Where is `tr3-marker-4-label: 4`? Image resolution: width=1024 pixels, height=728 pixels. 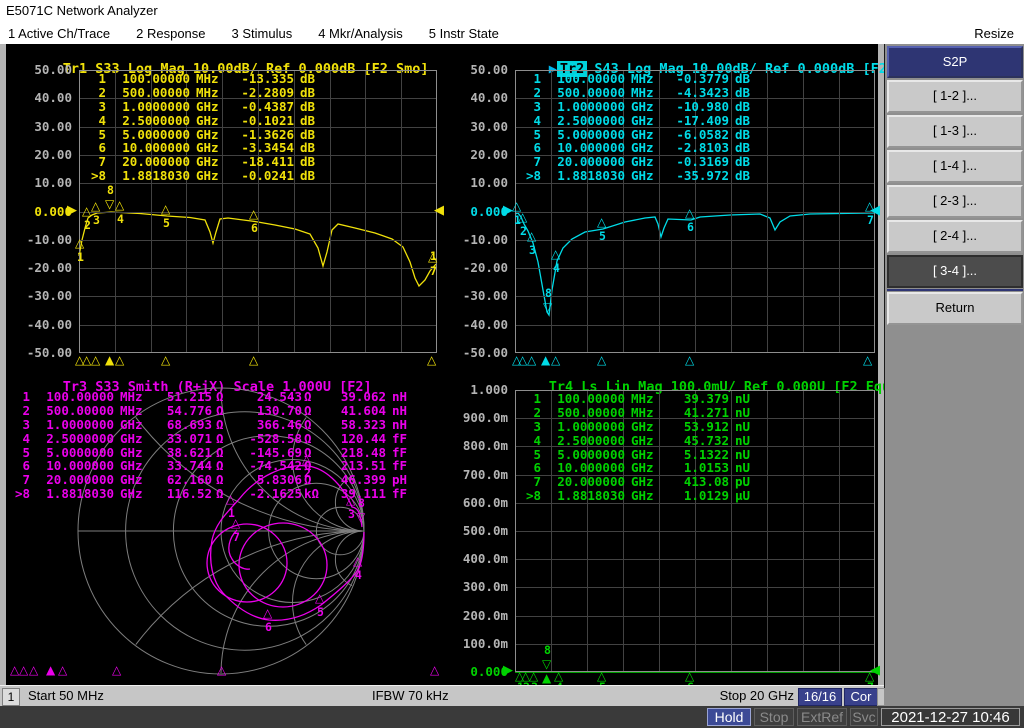
tr3-marker-4-label: 4 is located at coordinates (358, 575).